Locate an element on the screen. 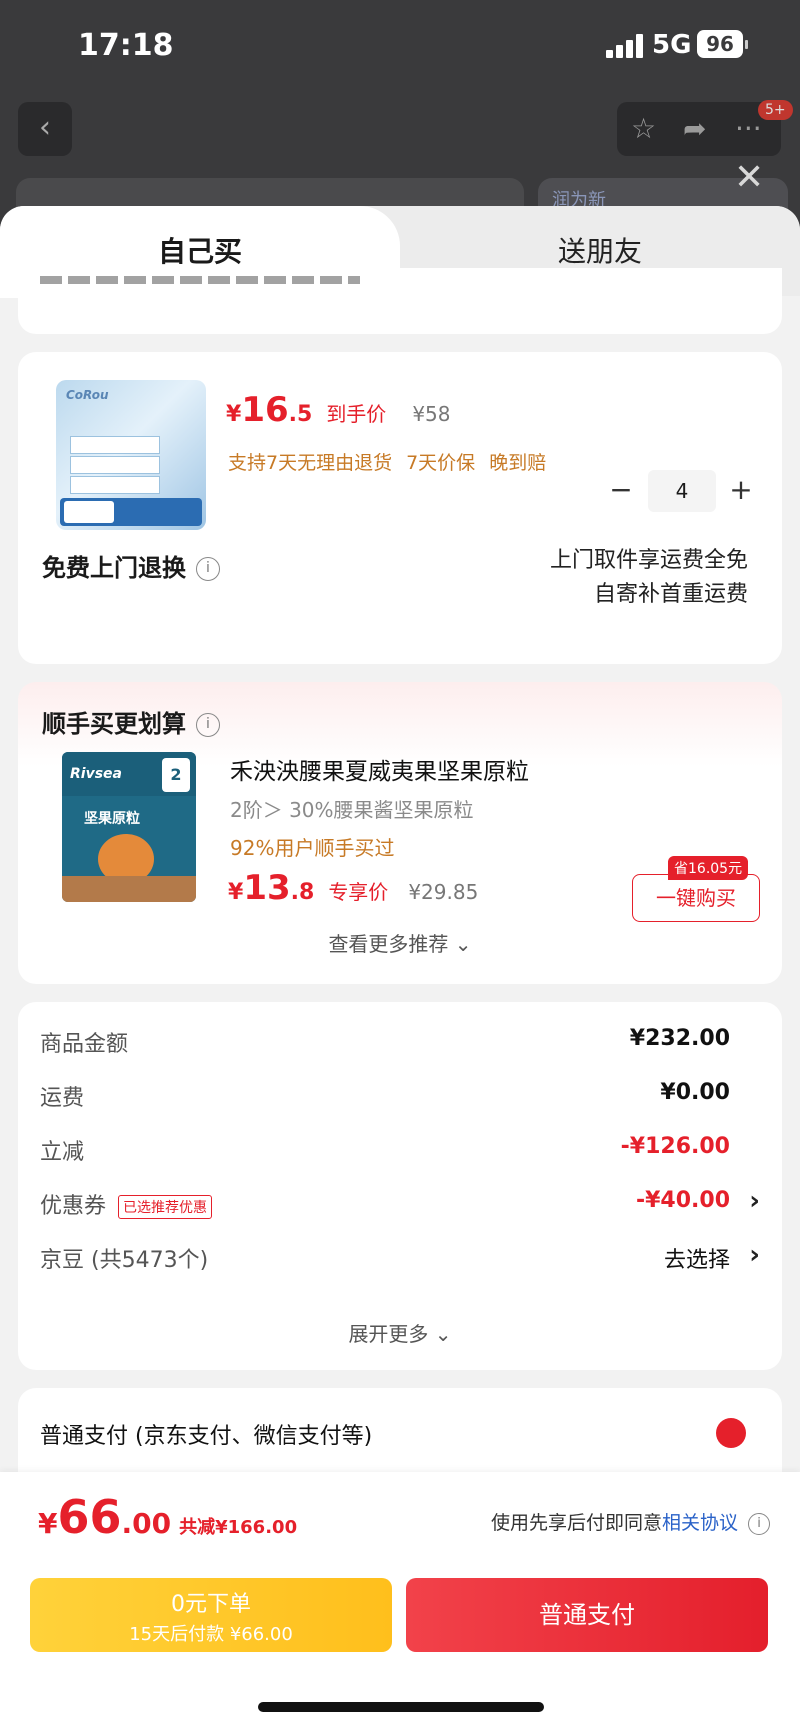  total-saved: 共减¥166.00 is located at coordinates (238, 1527).